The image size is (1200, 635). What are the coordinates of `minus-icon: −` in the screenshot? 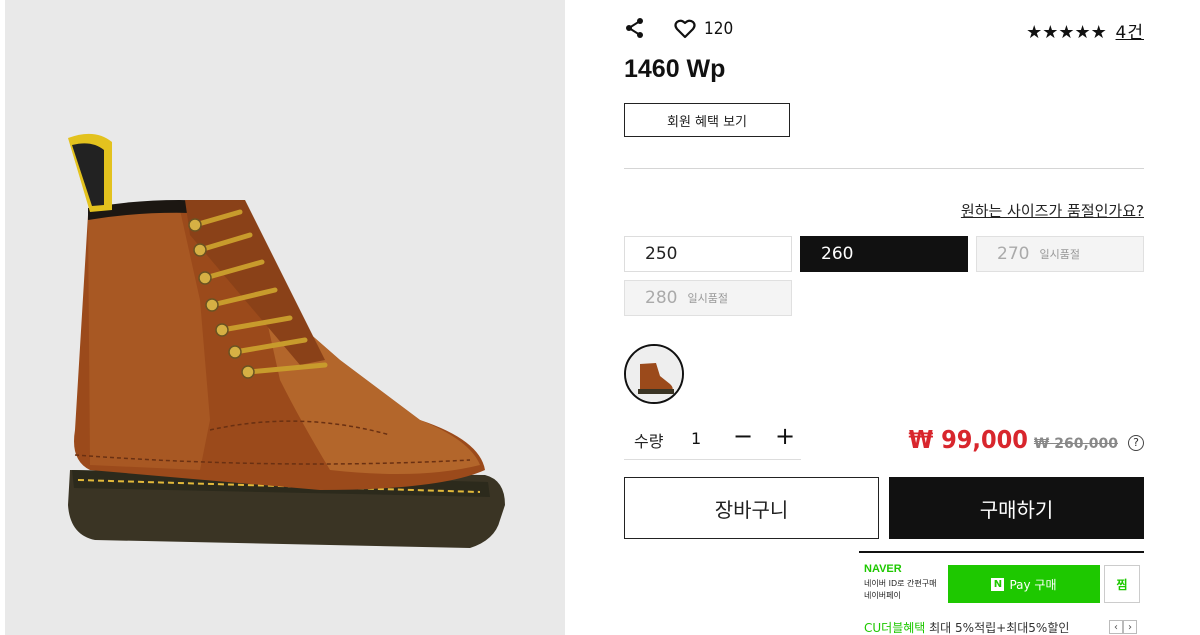 It's located at (743, 436).